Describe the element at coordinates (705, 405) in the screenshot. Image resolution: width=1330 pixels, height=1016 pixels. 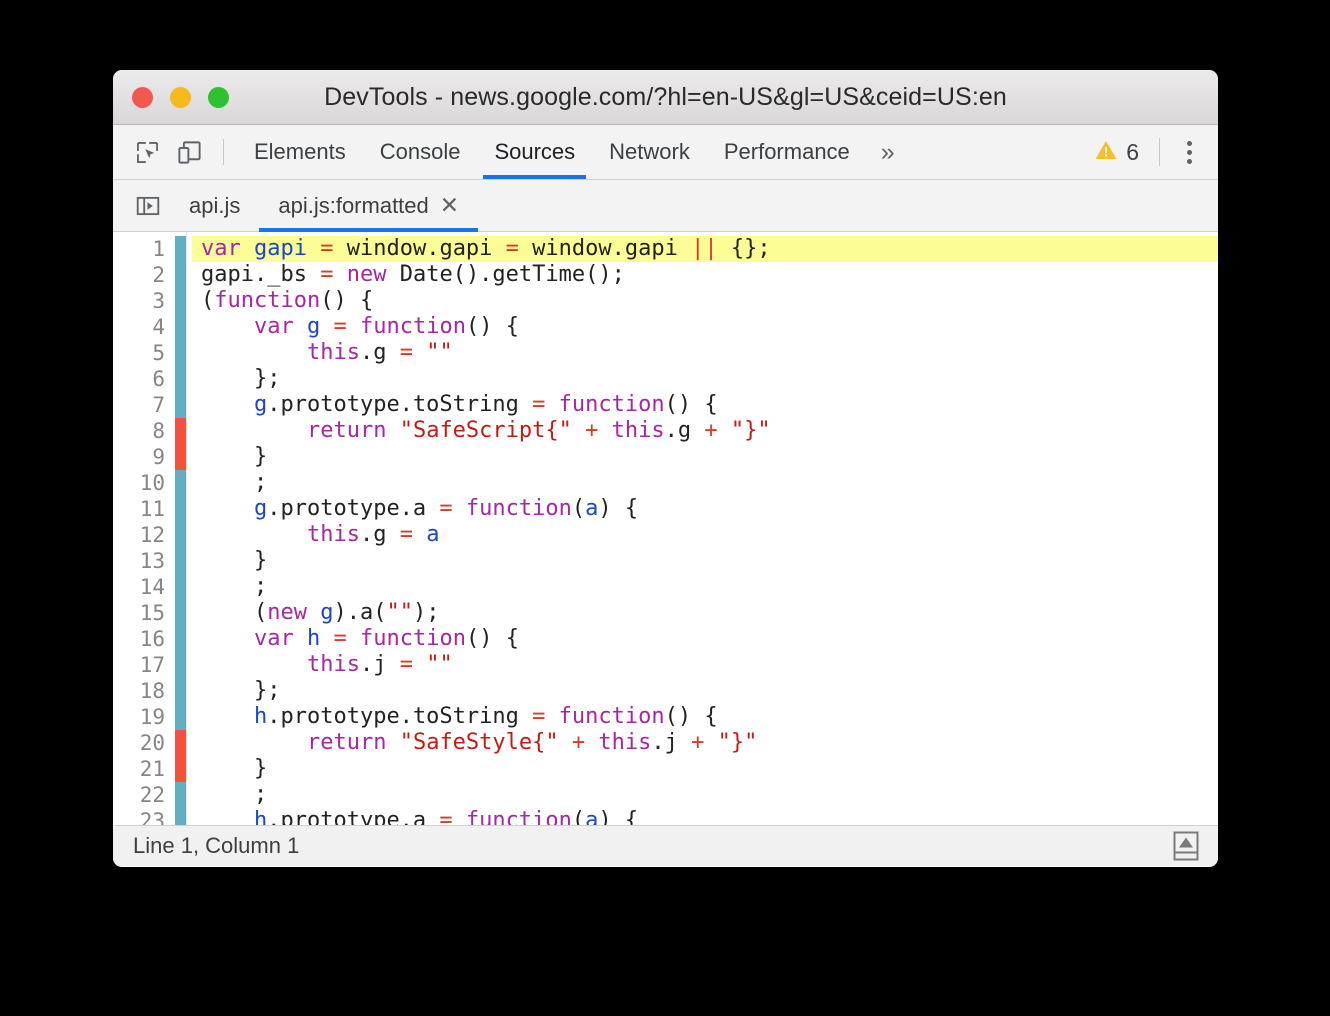
I see `code-line: g.prototype.toString = function() {` at that location.